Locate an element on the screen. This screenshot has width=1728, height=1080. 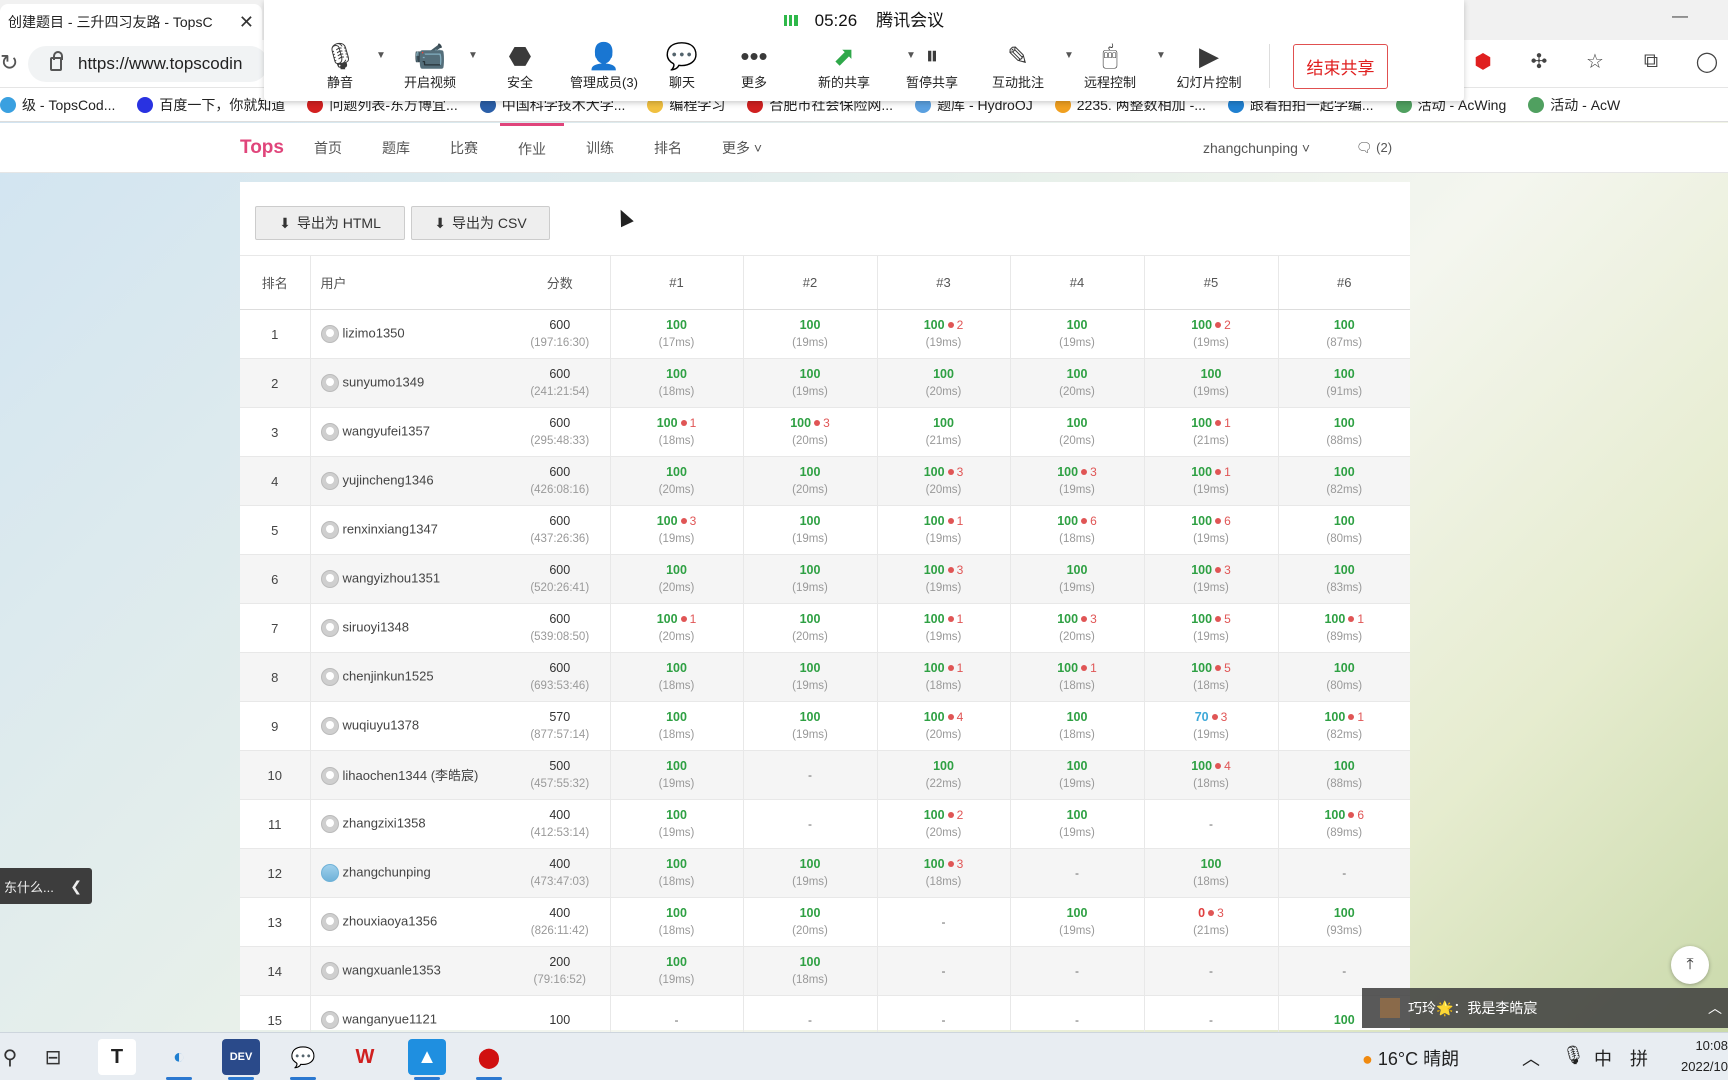
problem-5-cell: 70 3 (19ms) is located at coordinates (1210, 726).